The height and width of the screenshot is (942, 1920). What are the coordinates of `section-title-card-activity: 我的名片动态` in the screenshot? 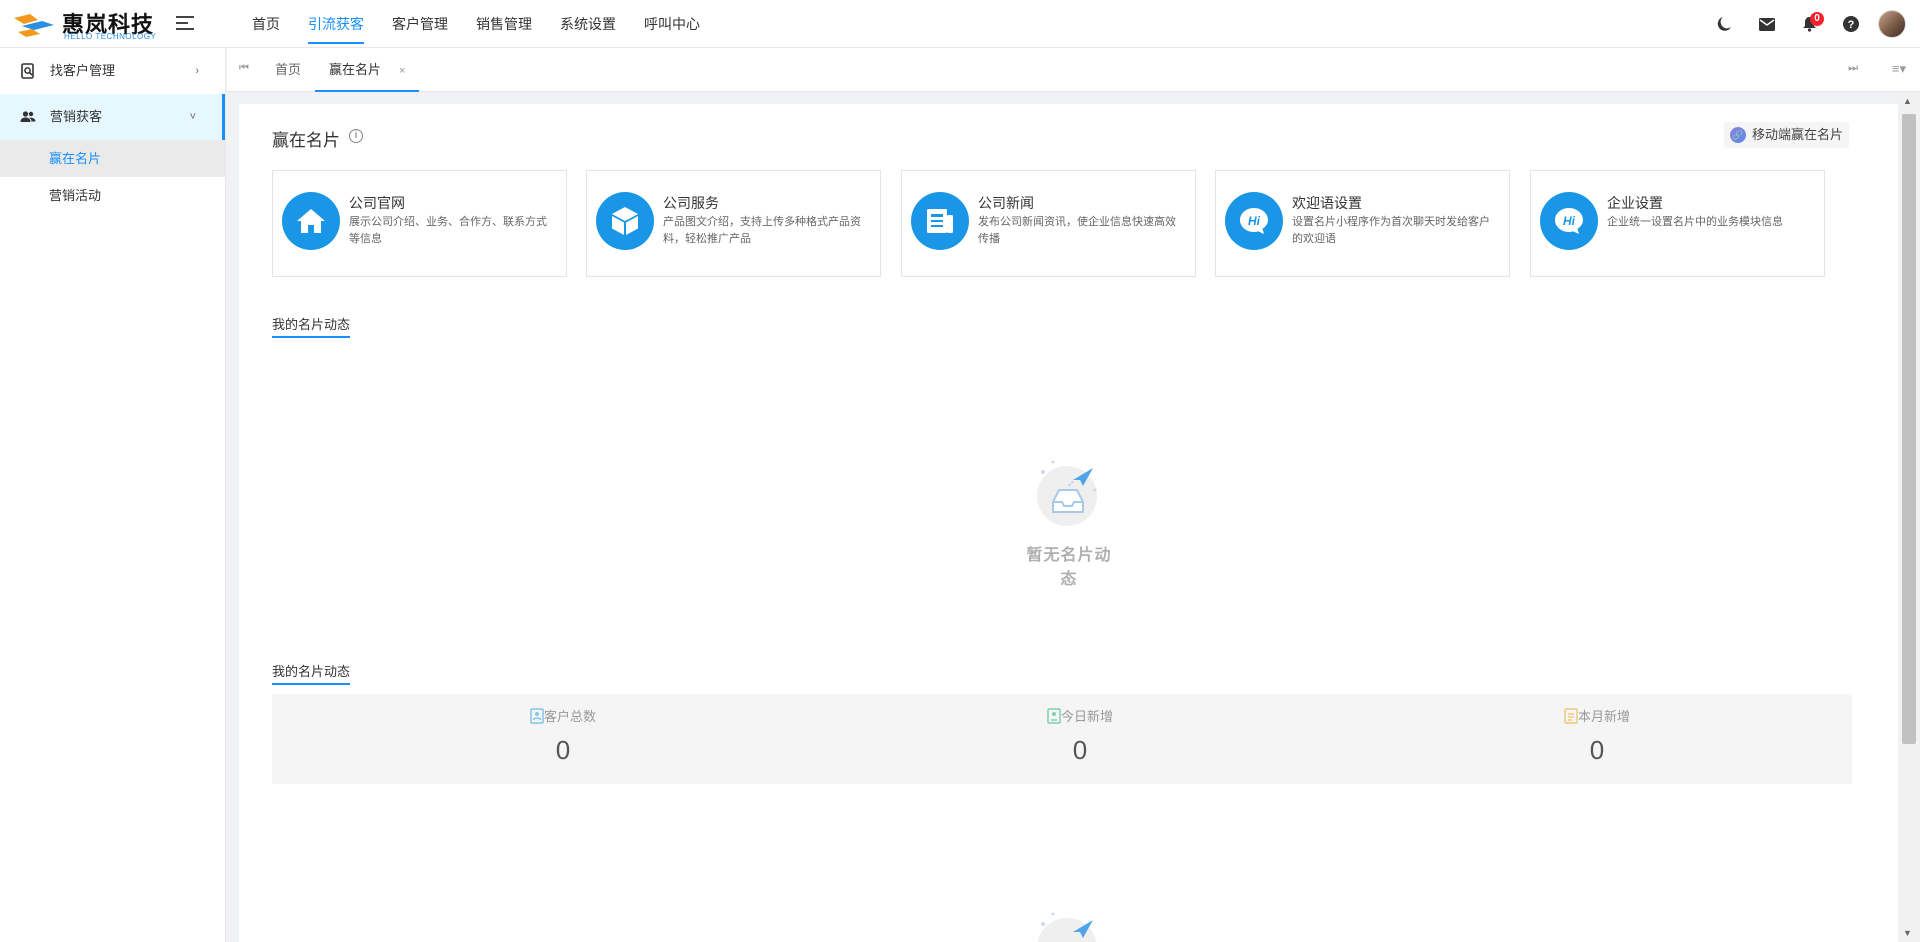 It's located at (311, 326).